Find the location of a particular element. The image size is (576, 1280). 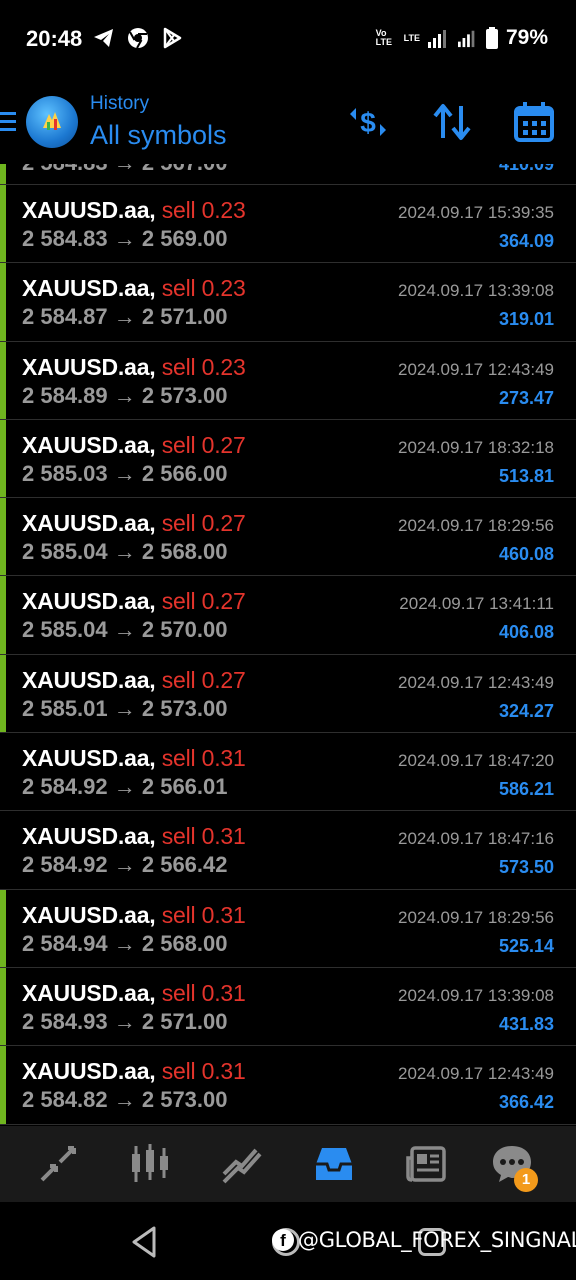

trade-profit: 319.01 is located at coordinates (526, 319).